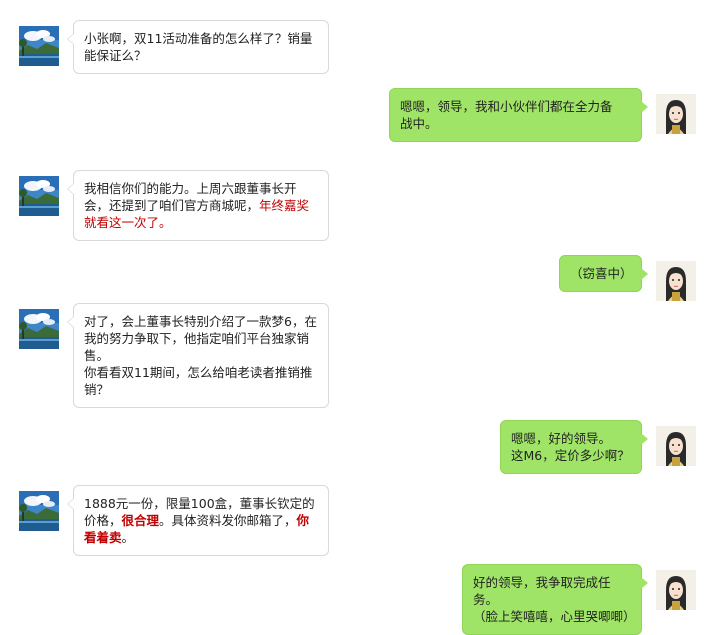  I want to click on message-line: 嗯嗯，好的领导。, so click(571, 438).